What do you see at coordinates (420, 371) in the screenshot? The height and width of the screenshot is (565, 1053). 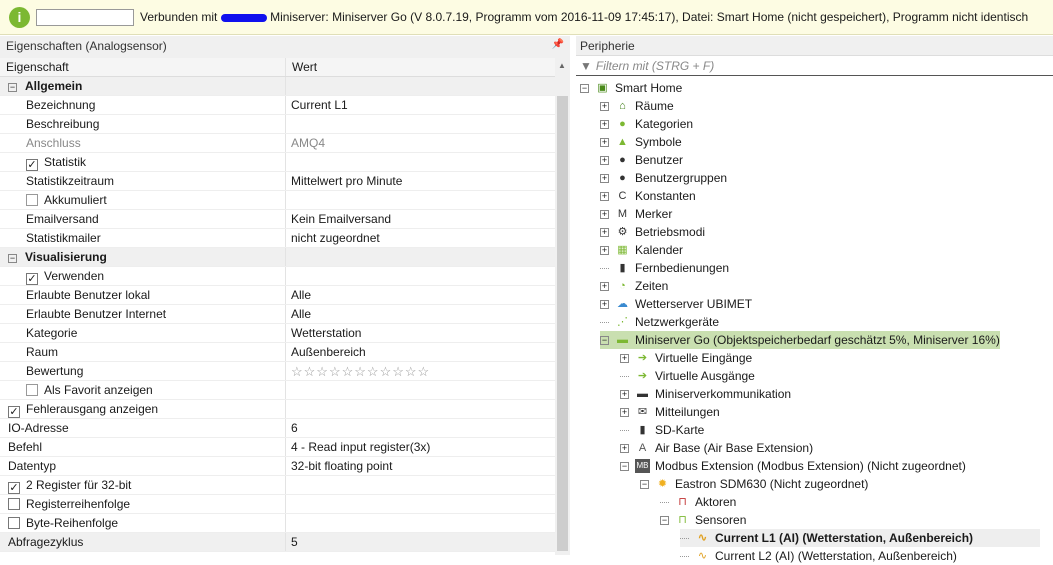 I see `property-value: ☆☆☆☆☆☆☆☆☆☆☆` at bounding box center [420, 371].